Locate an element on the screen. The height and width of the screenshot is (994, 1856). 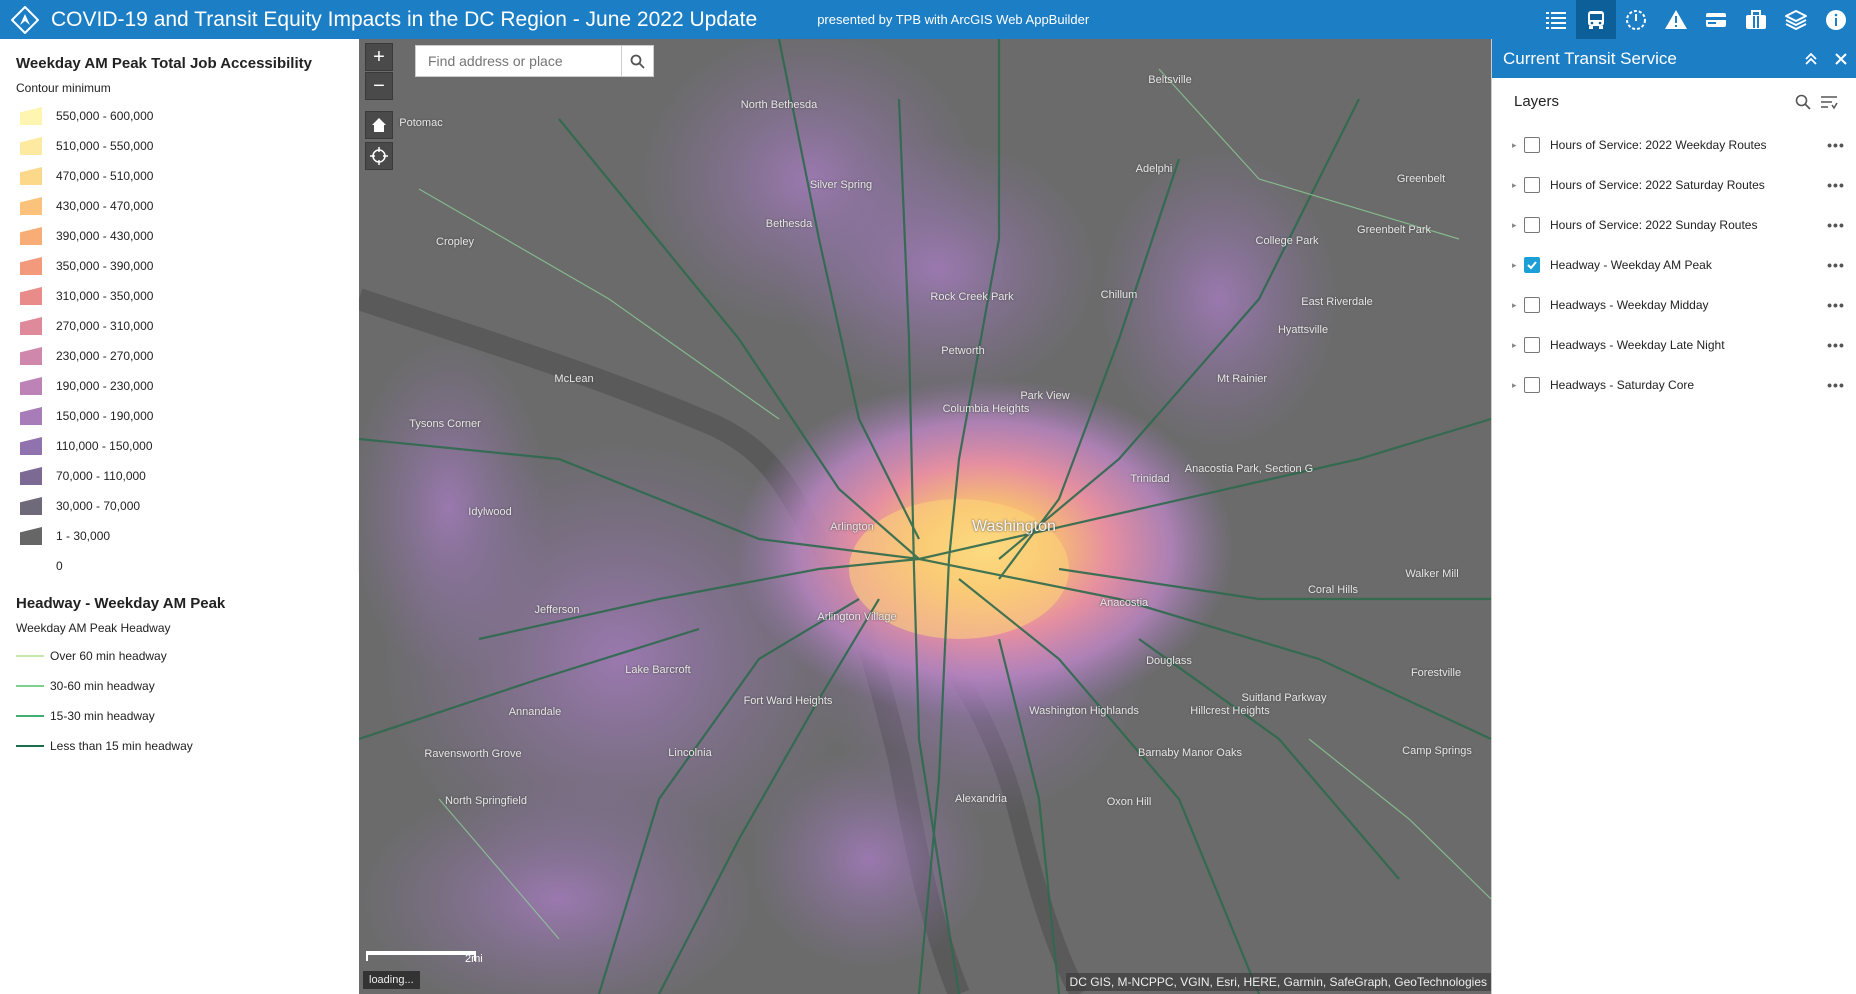
legend-class-label: 30,000 - 70,000 is located at coordinates (98, 506).